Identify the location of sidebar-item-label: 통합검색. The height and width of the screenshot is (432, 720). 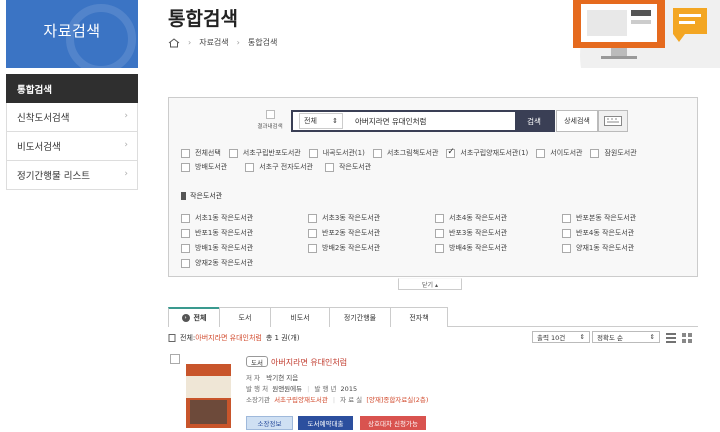
(34, 90).